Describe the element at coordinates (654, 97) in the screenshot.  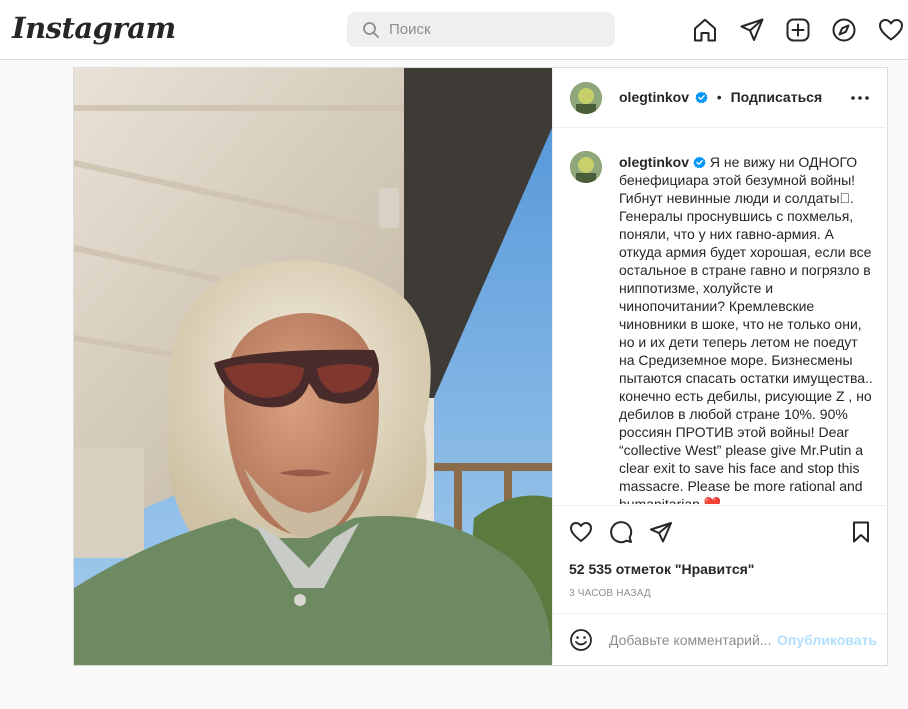
I see `username-link: olegtinkov` at that location.